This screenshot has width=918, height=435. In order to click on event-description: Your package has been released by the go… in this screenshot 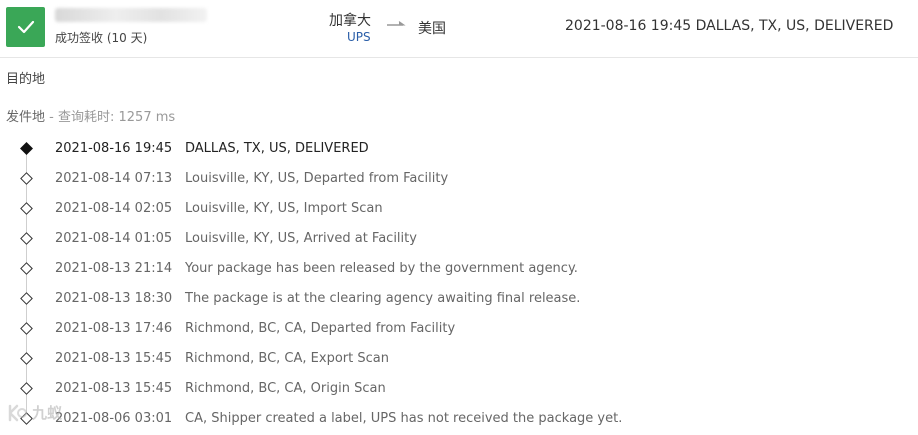, I will do `click(381, 268)`.